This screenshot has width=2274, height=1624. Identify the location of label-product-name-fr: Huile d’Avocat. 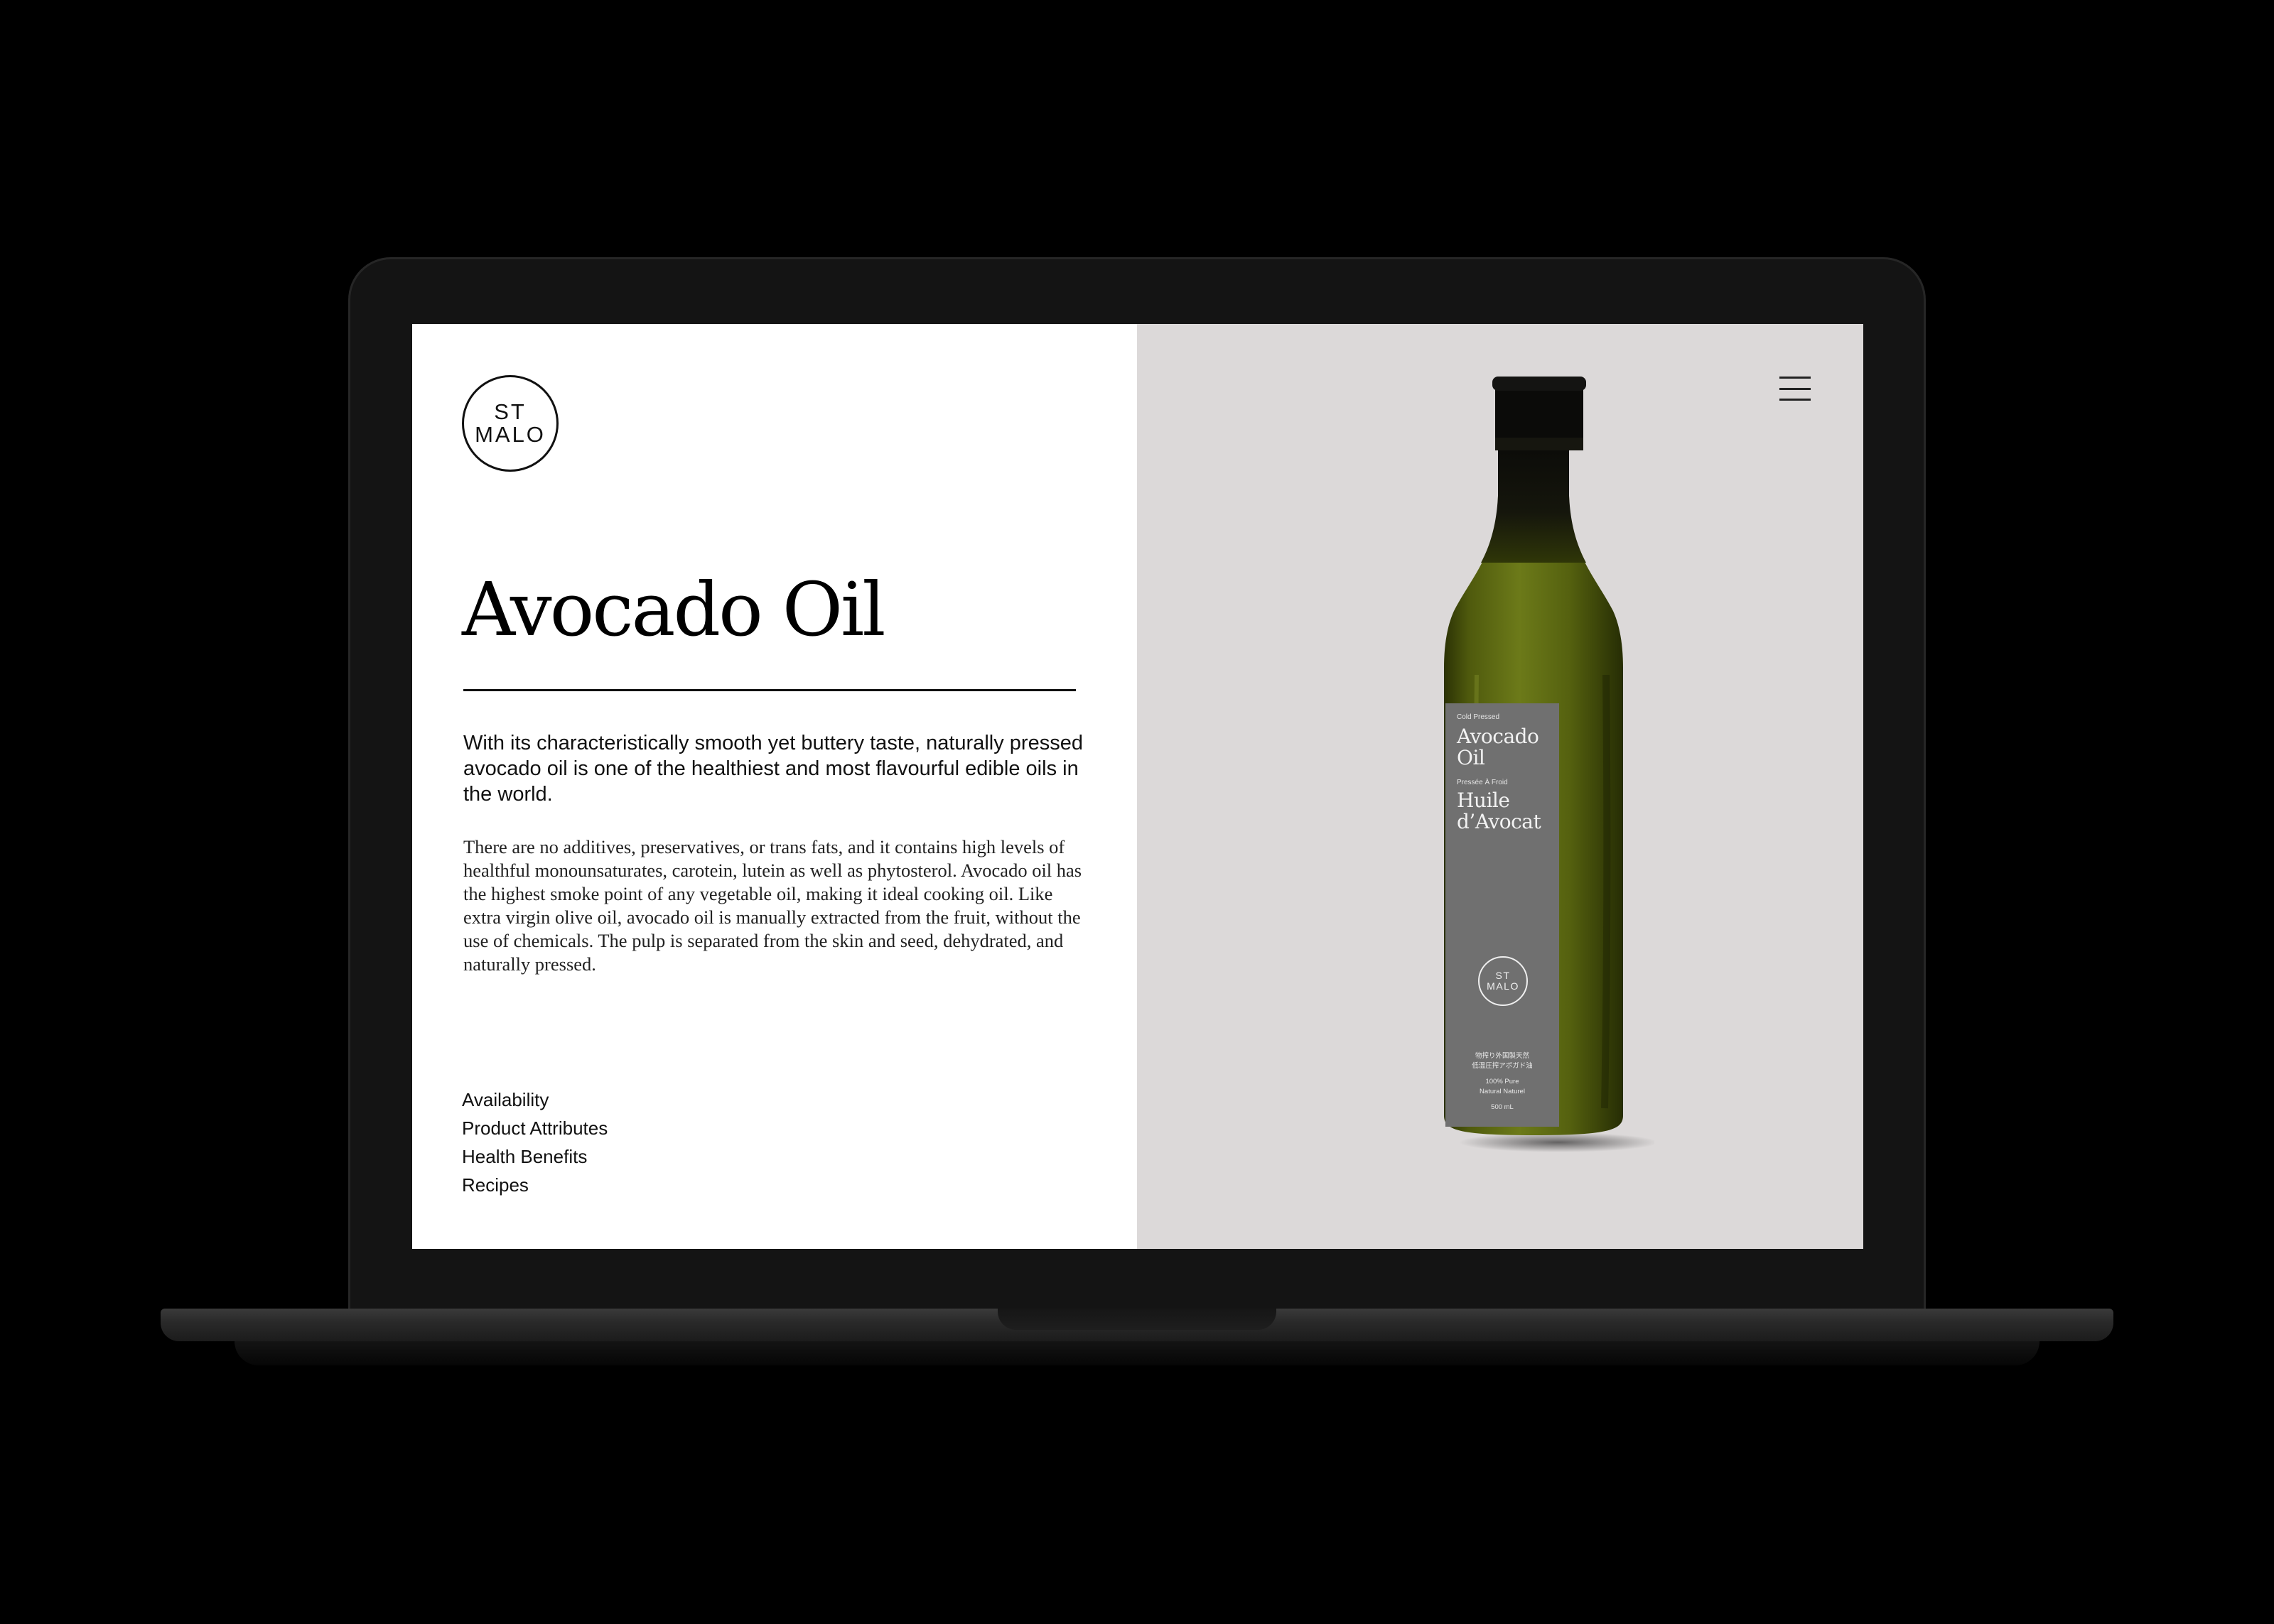
(1499, 811).